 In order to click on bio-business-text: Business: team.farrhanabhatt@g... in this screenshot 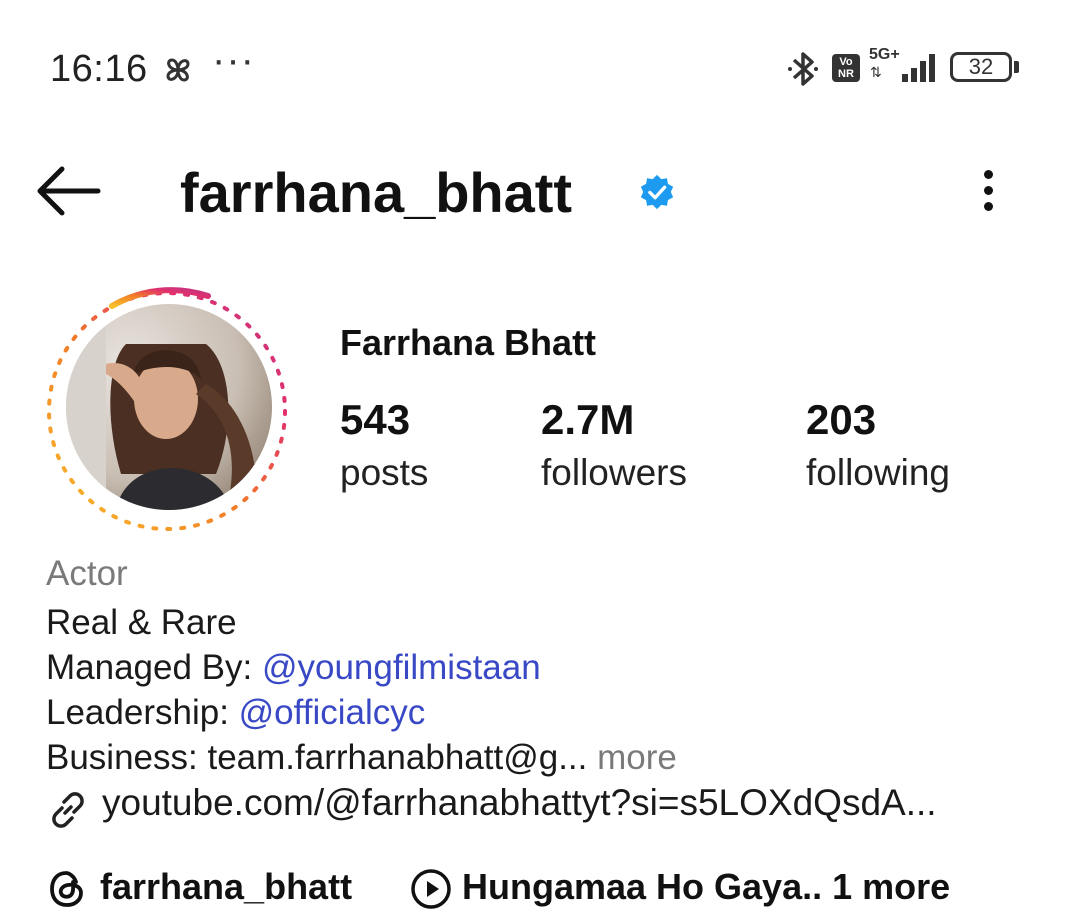, I will do `click(317, 757)`.